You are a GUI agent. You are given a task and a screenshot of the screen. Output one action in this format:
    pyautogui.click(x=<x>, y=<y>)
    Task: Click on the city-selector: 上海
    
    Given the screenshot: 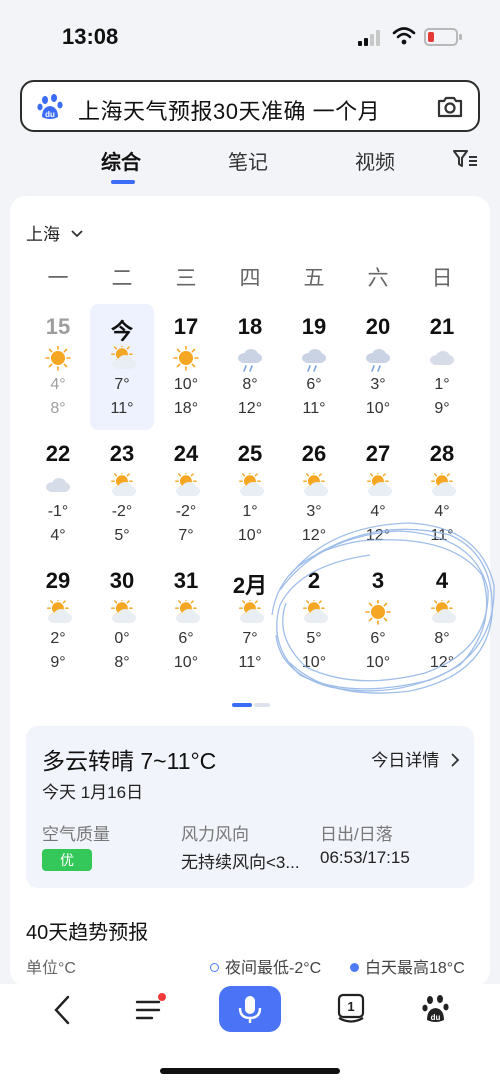 What is the action you would take?
    pyautogui.click(x=54, y=232)
    